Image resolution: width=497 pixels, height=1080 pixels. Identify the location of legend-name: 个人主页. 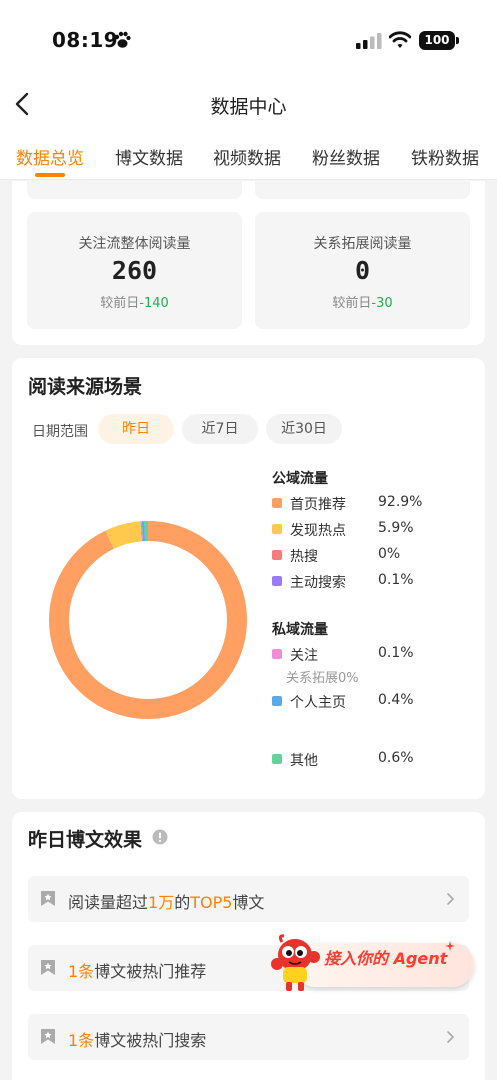
(318, 703).